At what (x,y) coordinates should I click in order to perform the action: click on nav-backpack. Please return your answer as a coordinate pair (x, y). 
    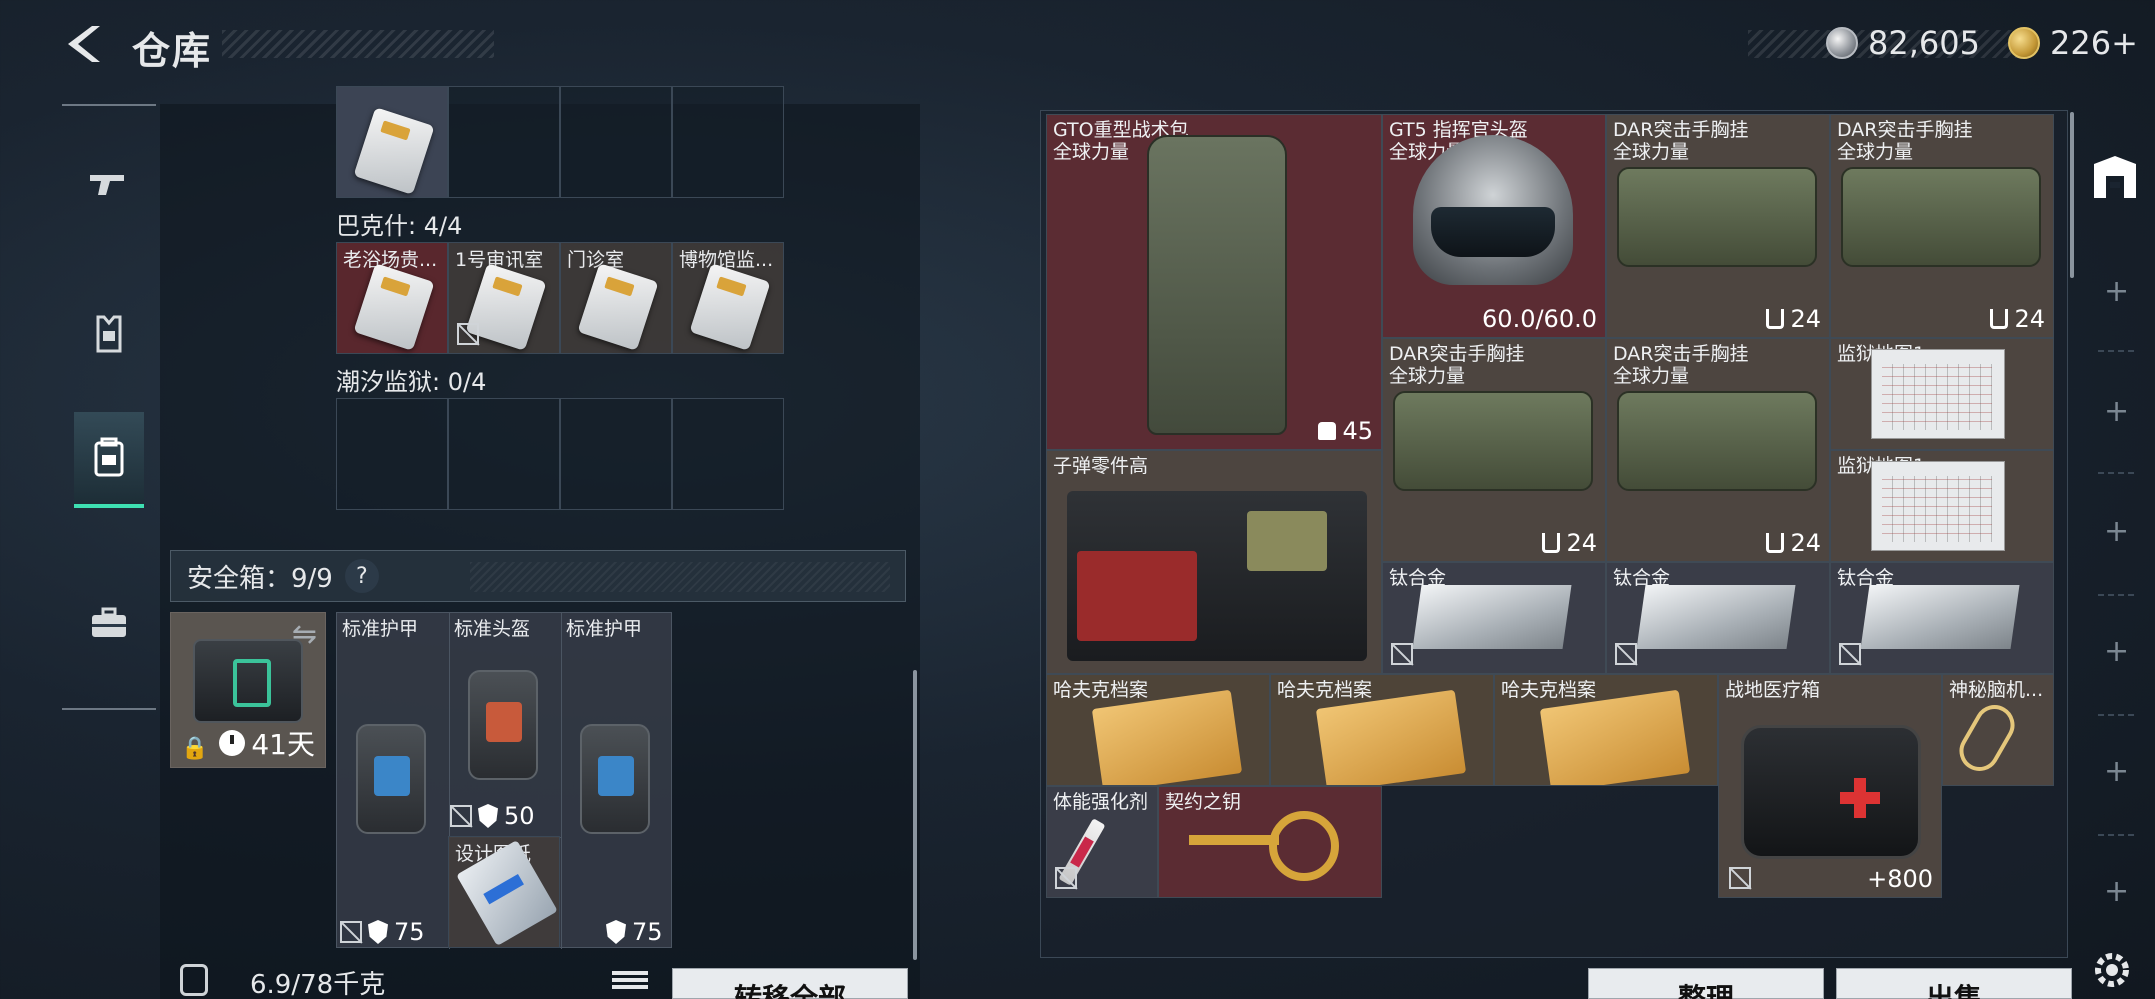
    Looking at the image, I should click on (109, 460).